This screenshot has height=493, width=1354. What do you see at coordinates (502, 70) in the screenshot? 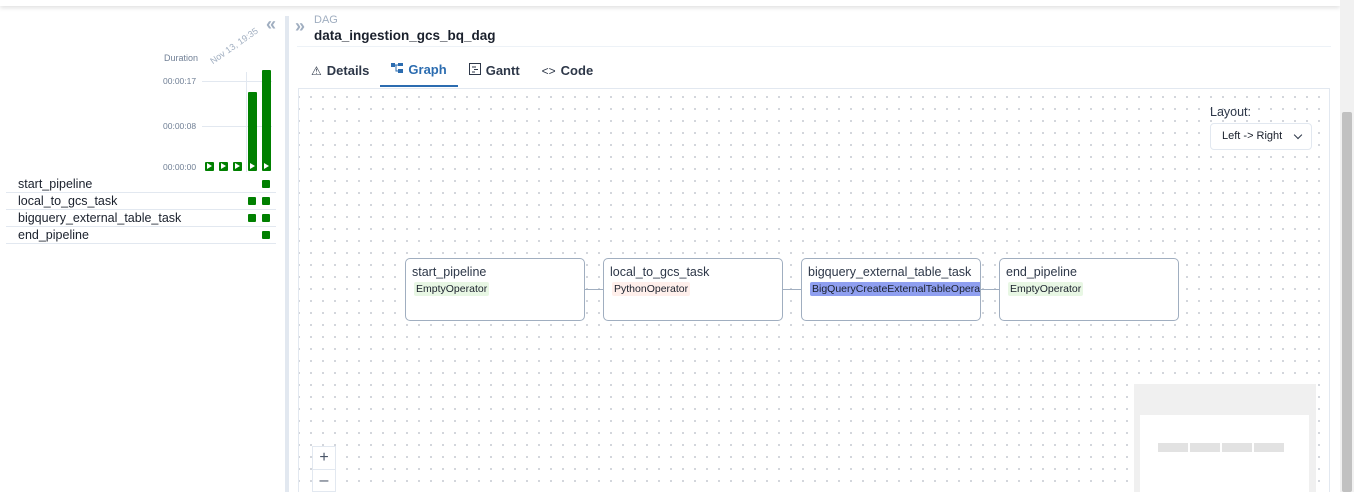
I see `tab-label: Gantt` at bounding box center [502, 70].